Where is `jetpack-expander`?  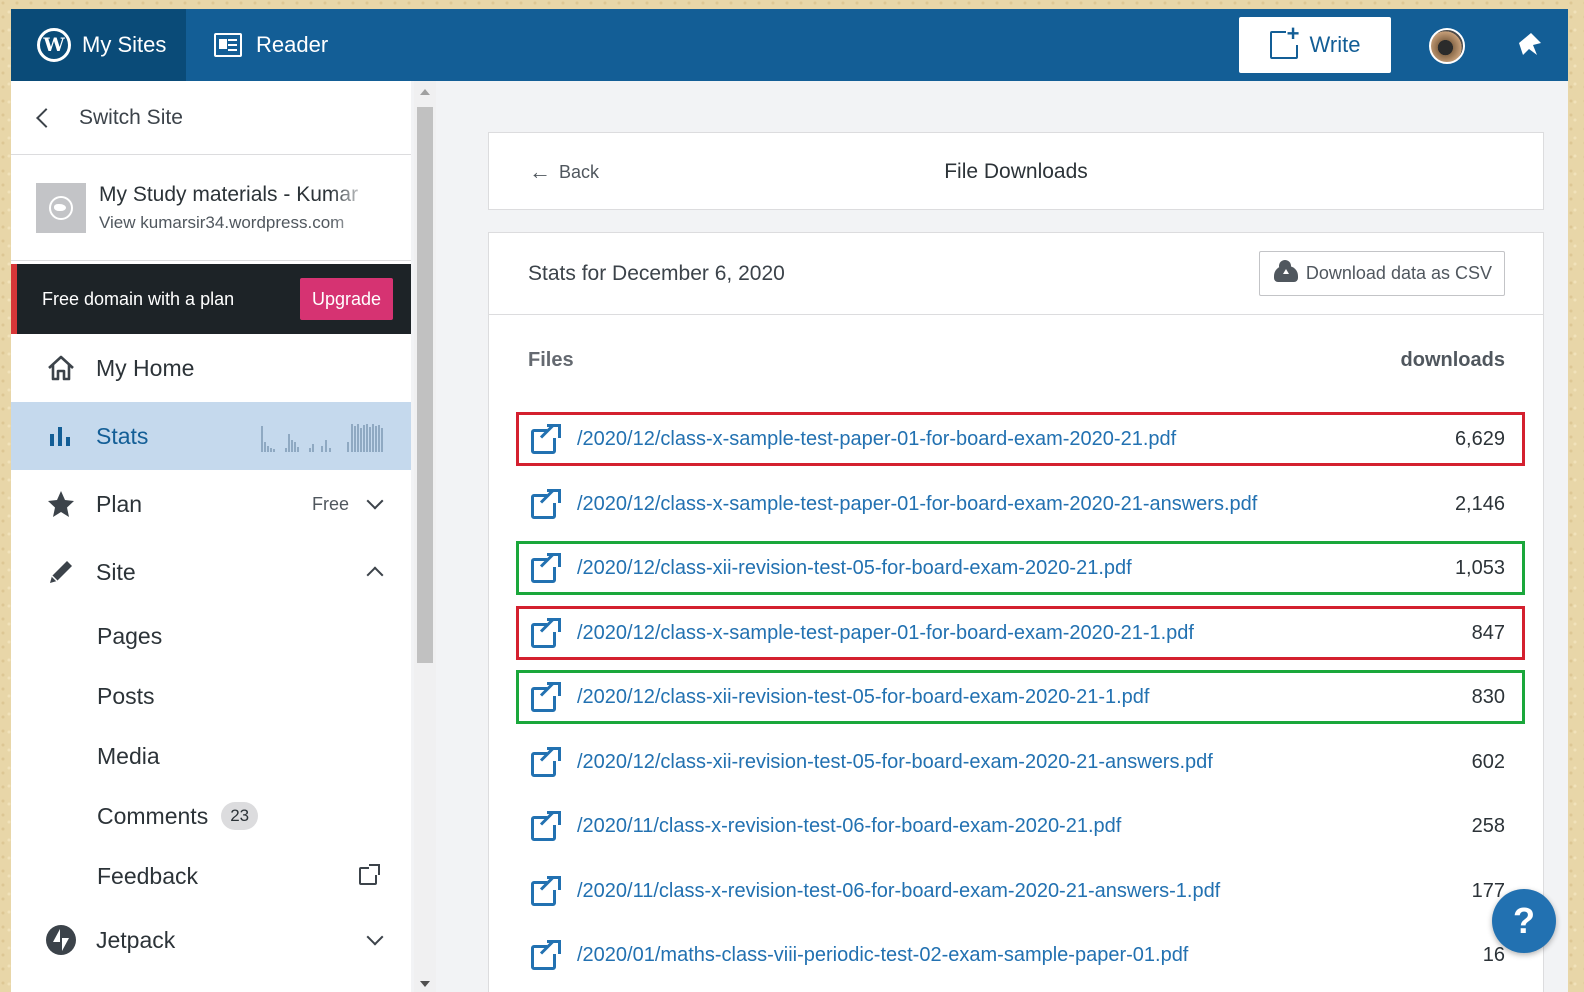 jetpack-expander is located at coordinates (375, 937).